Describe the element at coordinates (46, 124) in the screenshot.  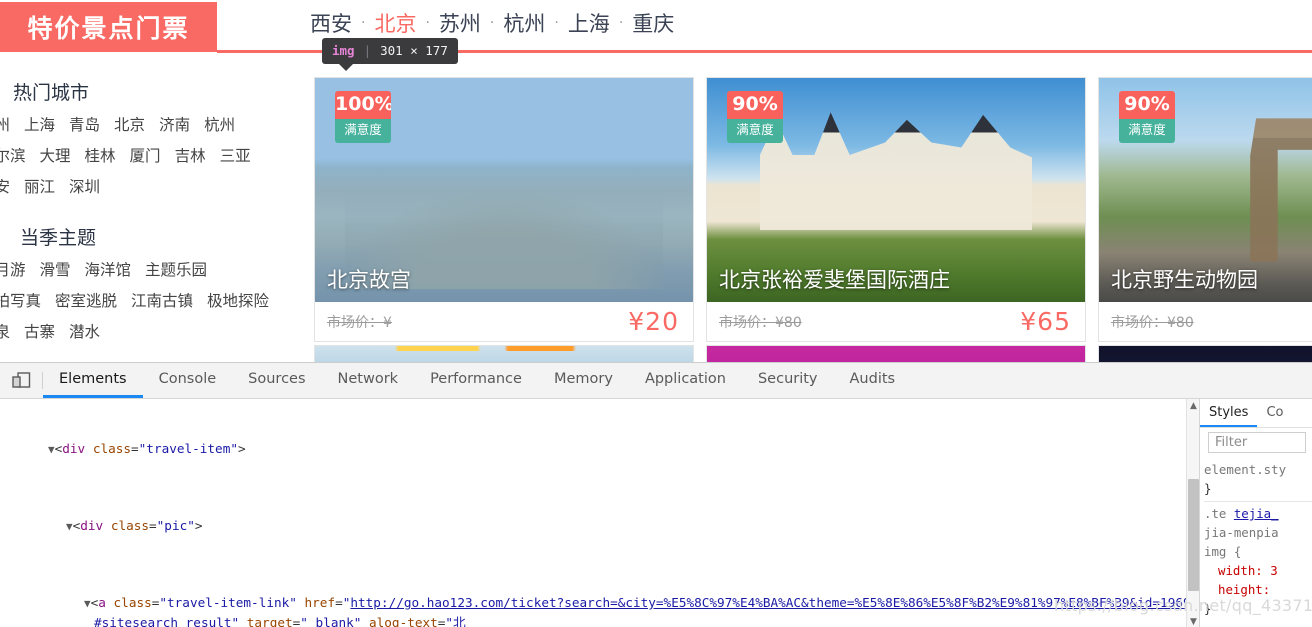
I see `hot-city-item: 上海` at that location.